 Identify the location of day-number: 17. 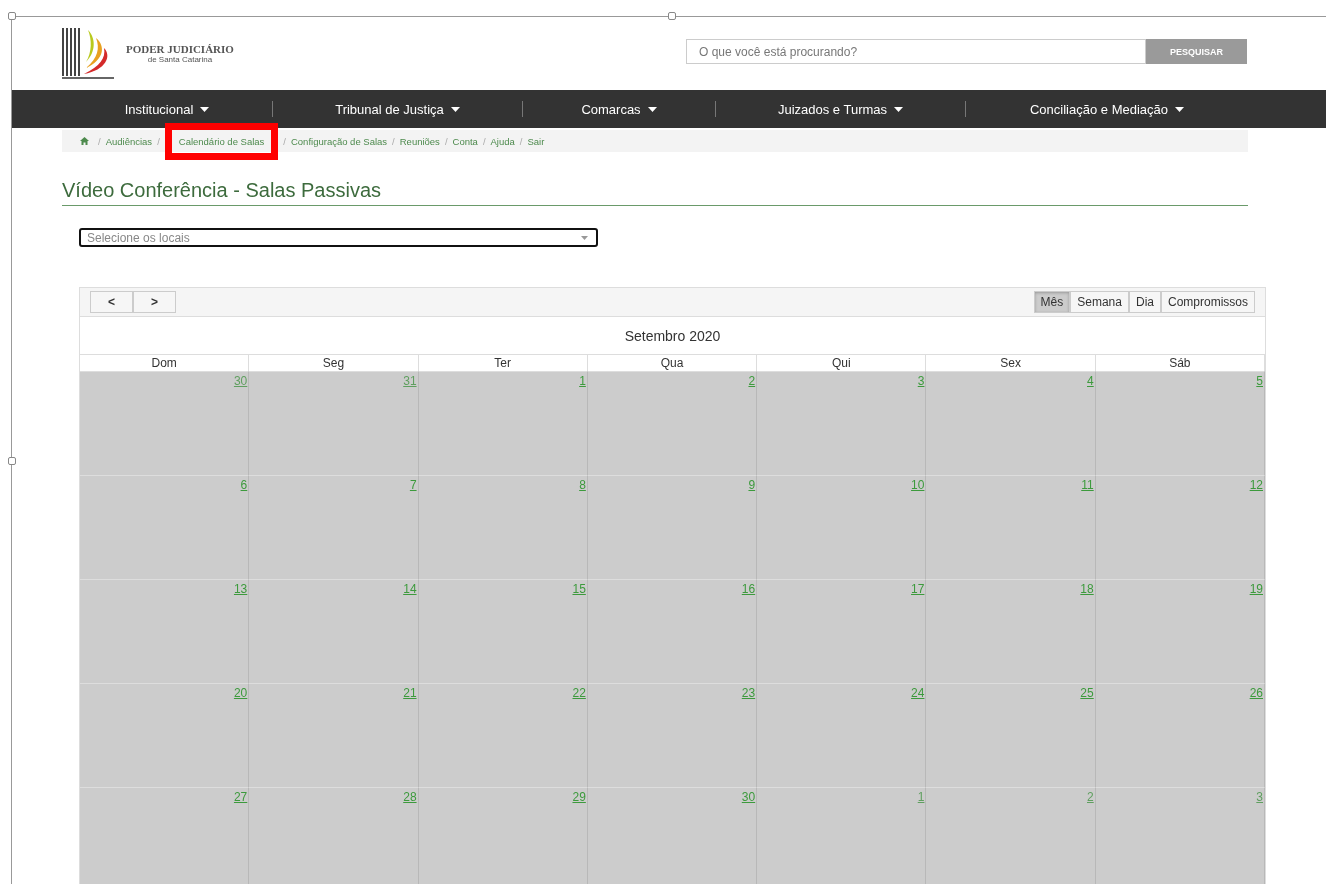
(918, 588).